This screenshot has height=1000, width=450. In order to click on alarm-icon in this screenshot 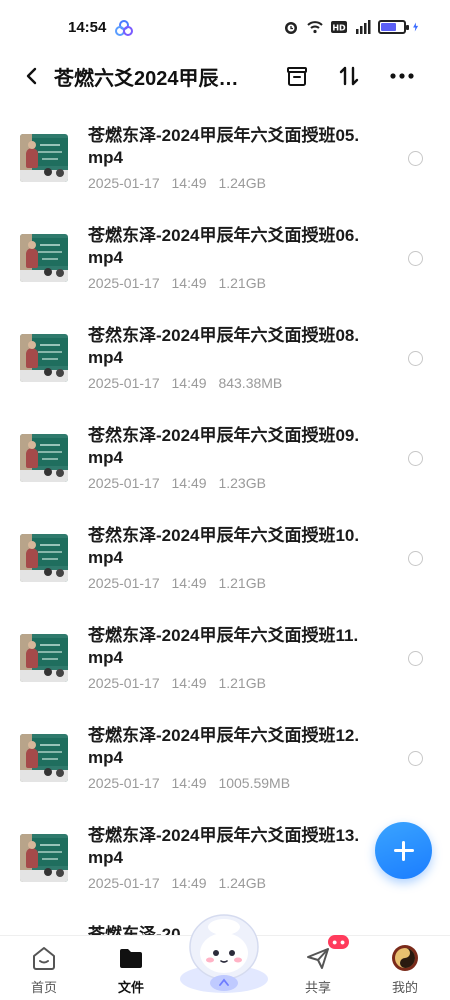, I will do `click(291, 28)`.